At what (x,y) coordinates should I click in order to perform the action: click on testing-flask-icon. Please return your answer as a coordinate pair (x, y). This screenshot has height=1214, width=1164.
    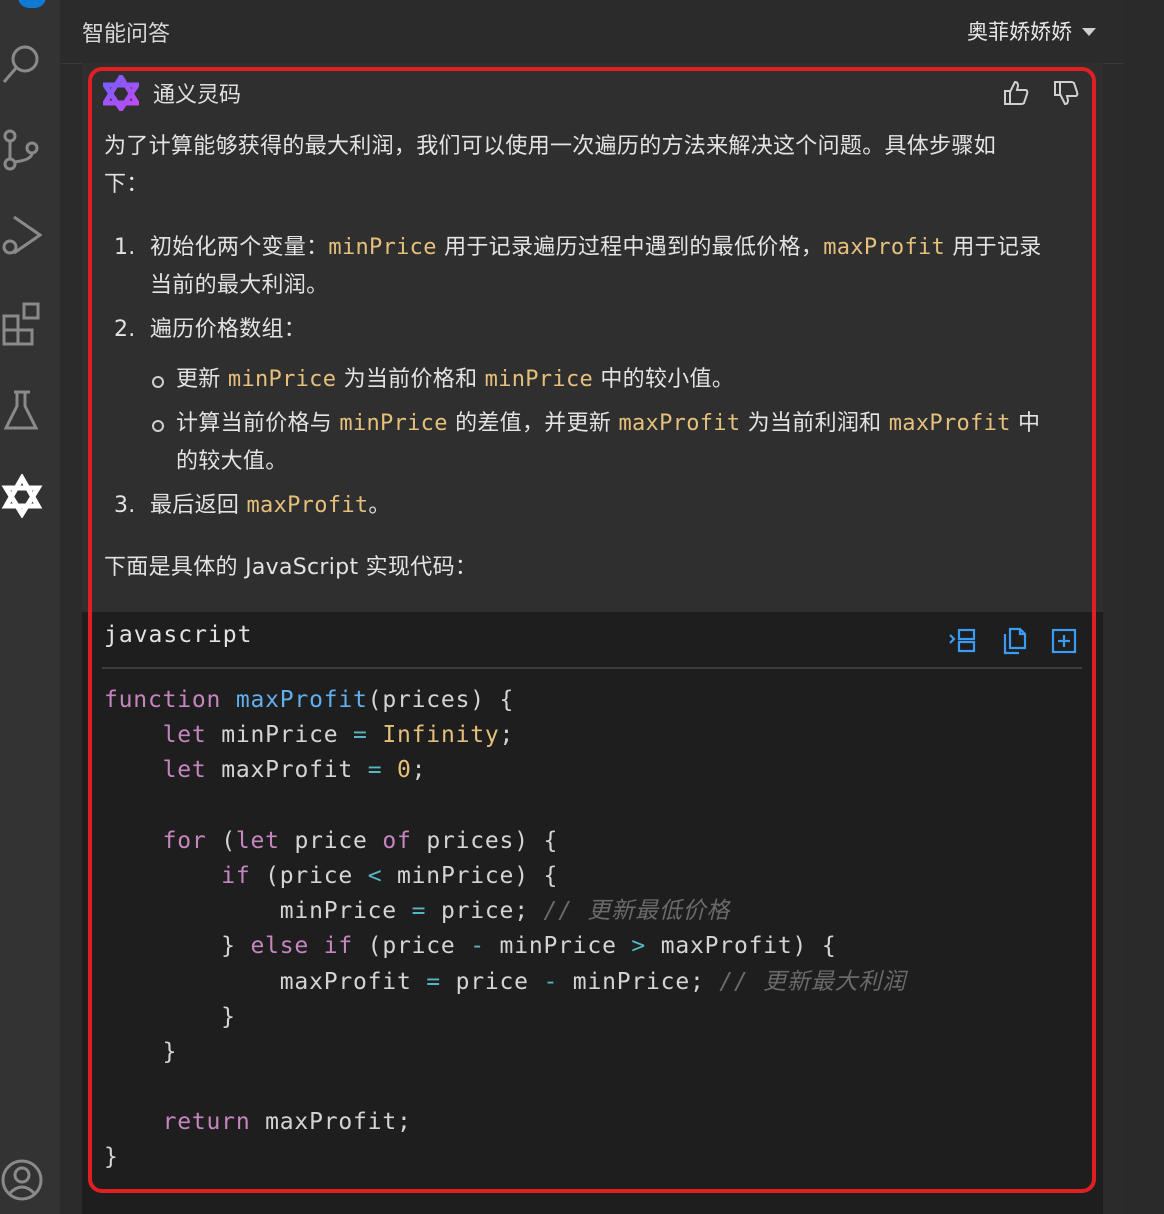
    Looking at the image, I should click on (22, 410).